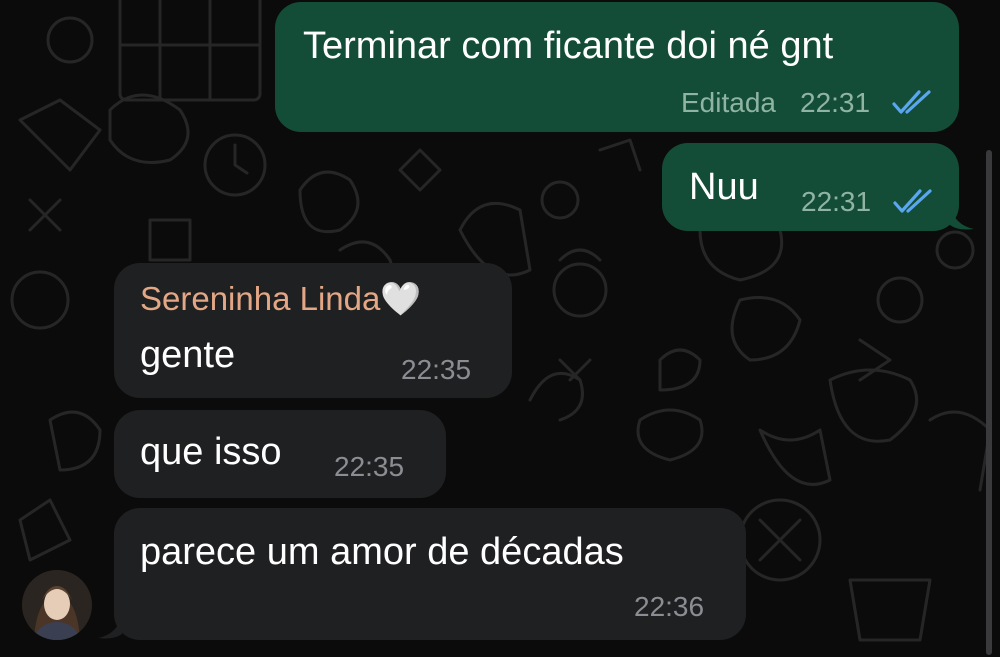 This screenshot has width=1000, height=657. What do you see at coordinates (430, 574) in the screenshot?
I see `message-bubble-incoming: parece um amor de décadas 22:36` at bounding box center [430, 574].